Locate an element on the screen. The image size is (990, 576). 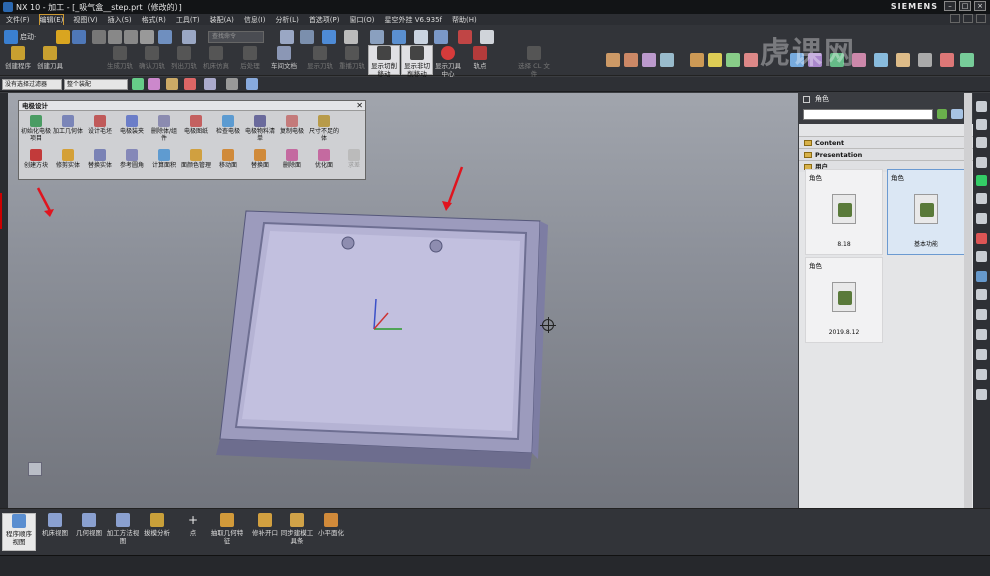
palette-create-block: 创建方块 is located at coordinates (36, 159).